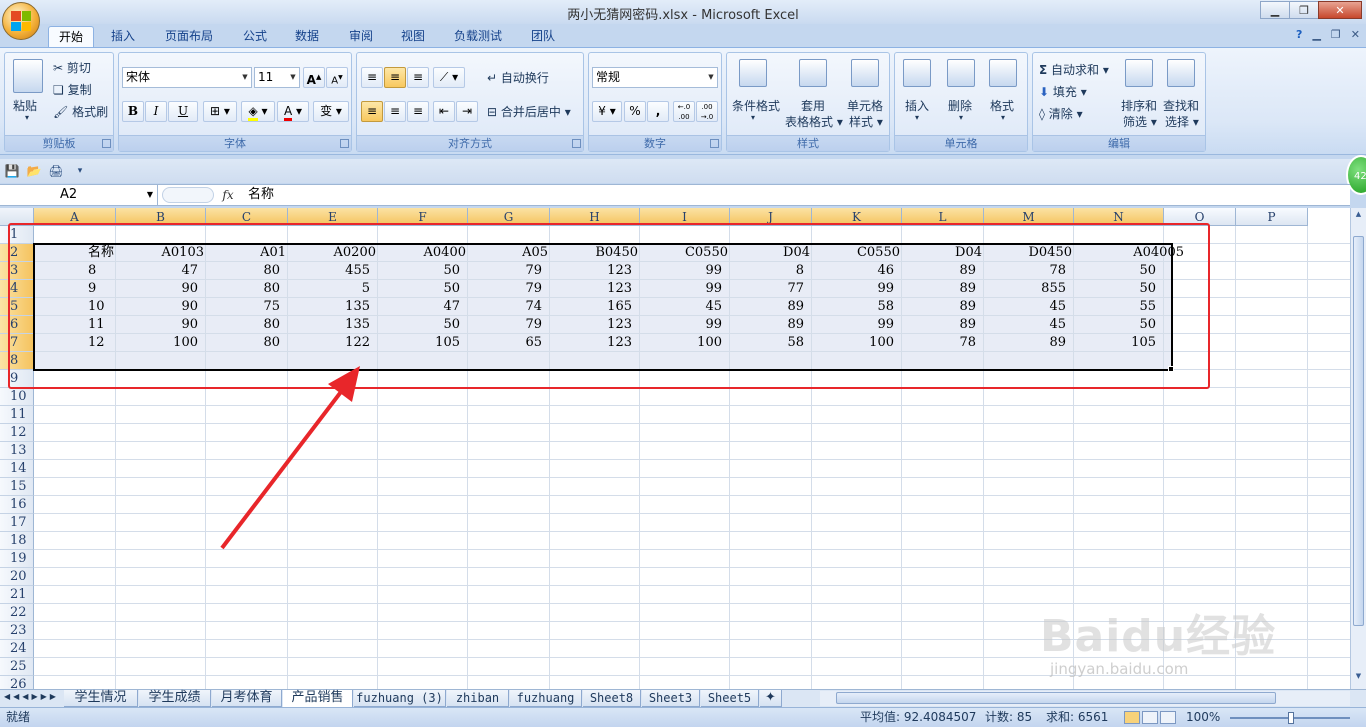  What do you see at coordinates (258, 111) in the screenshot?
I see `fill-color-button: ◈ ▾` at bounding box center [258, 111].